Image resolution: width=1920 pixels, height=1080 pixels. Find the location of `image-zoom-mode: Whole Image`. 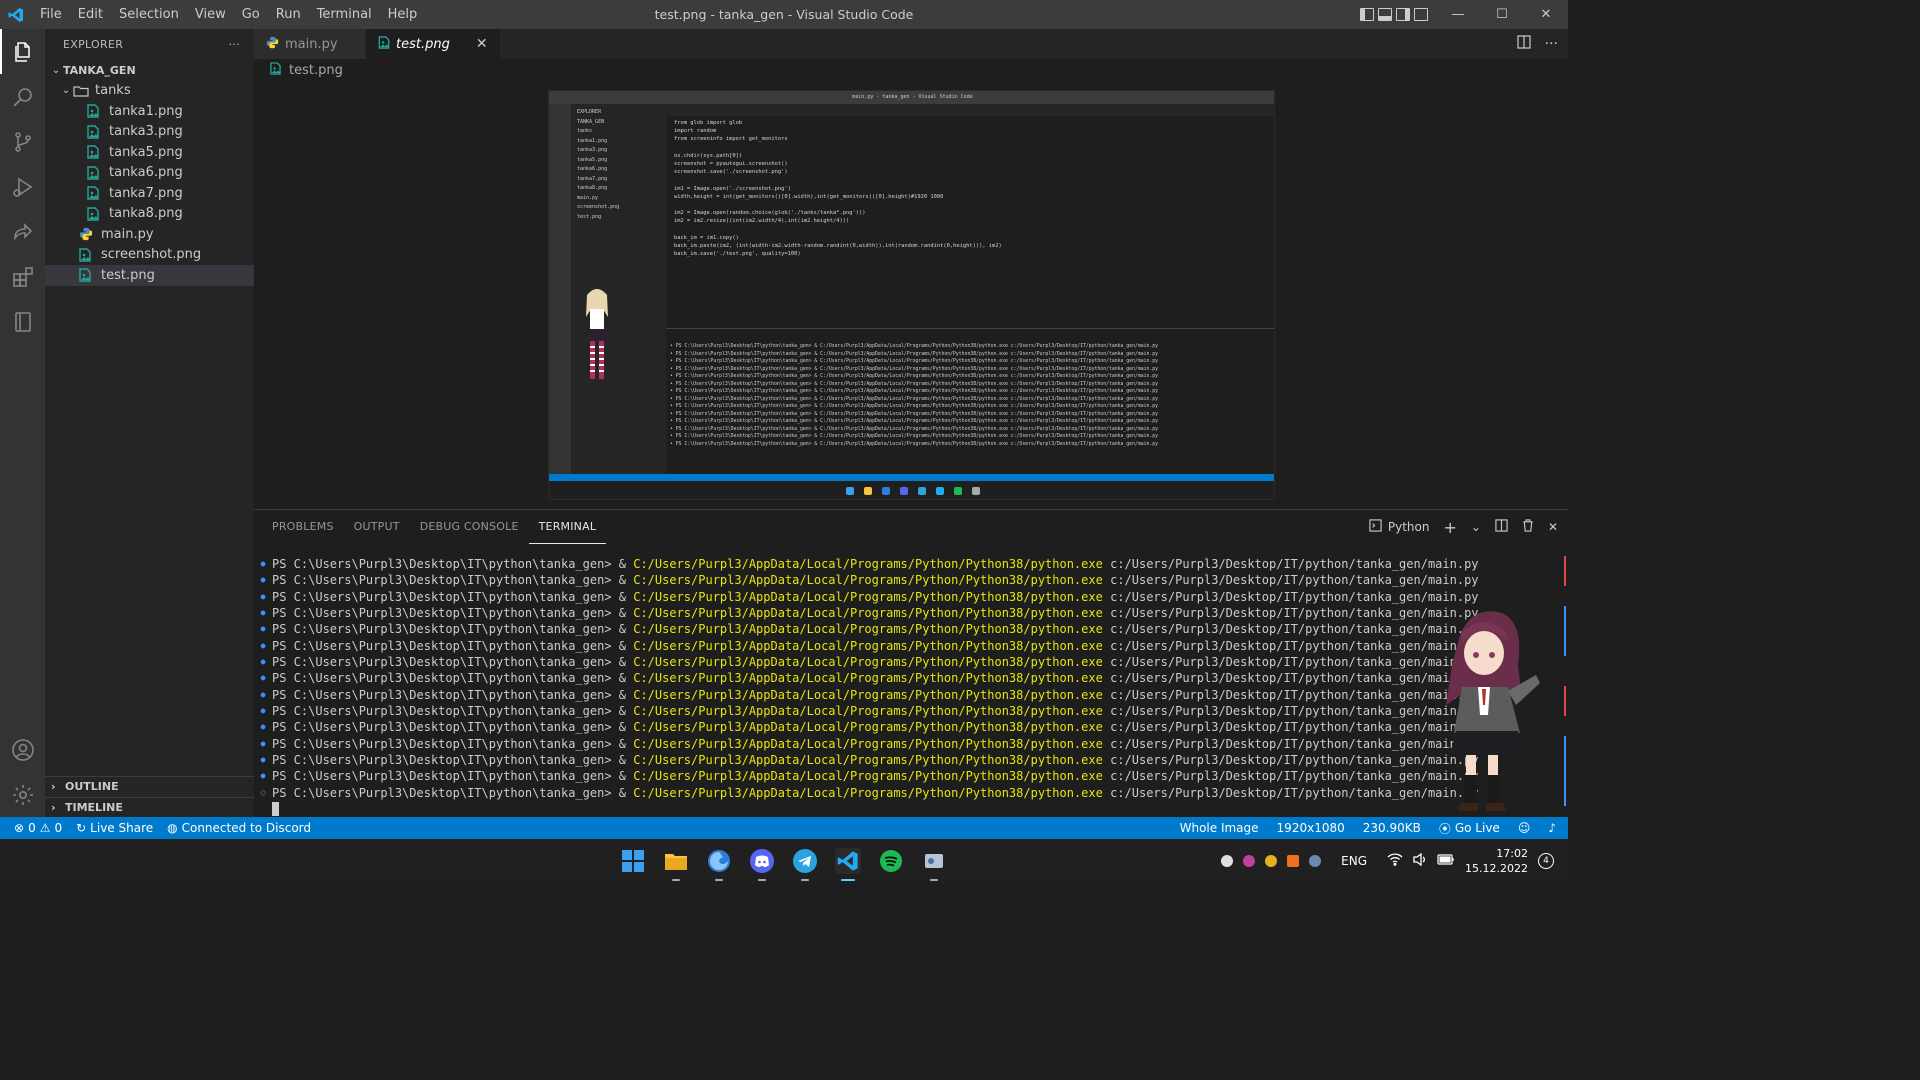

image-zoom-mode: Whole Image is located at coordinates (1219, 828).